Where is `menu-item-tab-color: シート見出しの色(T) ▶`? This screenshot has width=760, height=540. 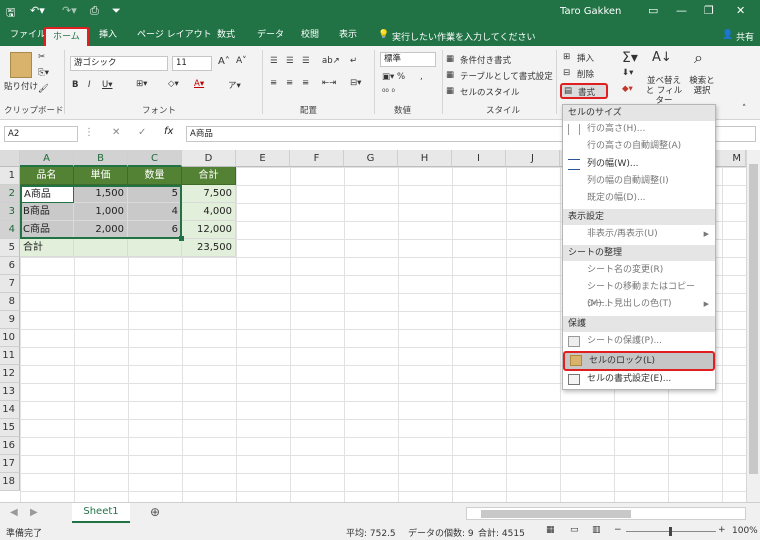
menu-item-tab-color: シート見出しの色(T) ▶ is located at coordinates (639, 304).